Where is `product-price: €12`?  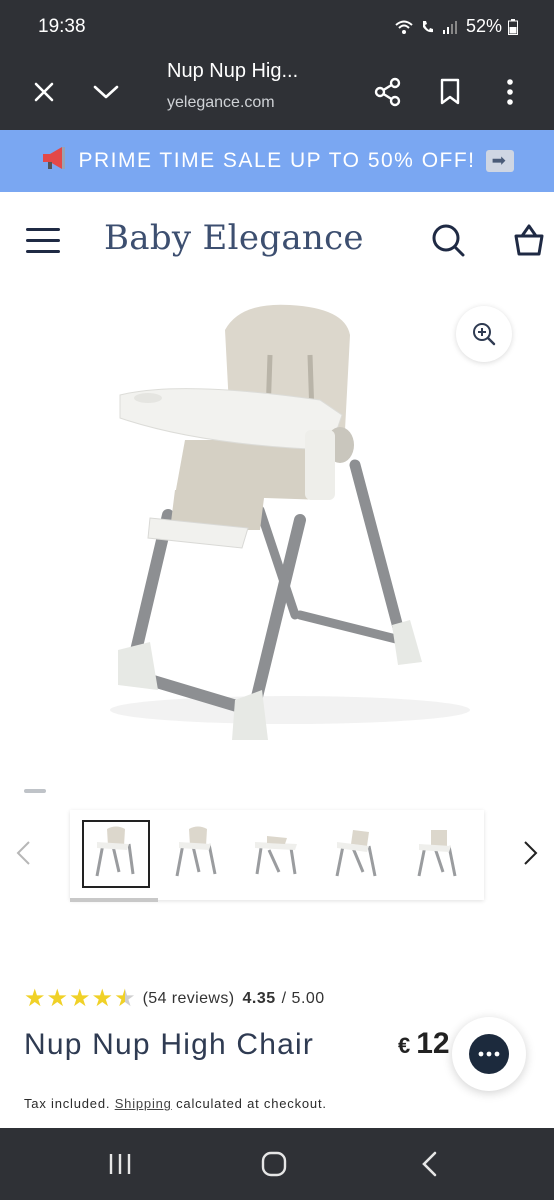
product-price: €12 is located at coordinates (424, 1044).